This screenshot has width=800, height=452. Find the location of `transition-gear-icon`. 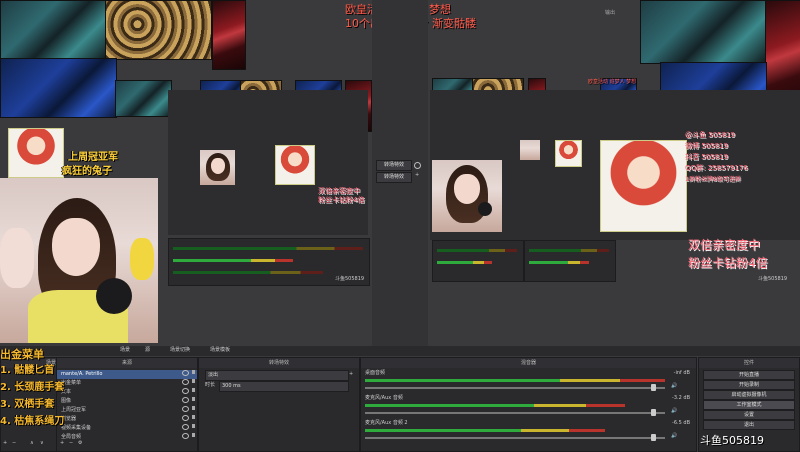

transition-gear-icon is located at coordinates (417, 165).